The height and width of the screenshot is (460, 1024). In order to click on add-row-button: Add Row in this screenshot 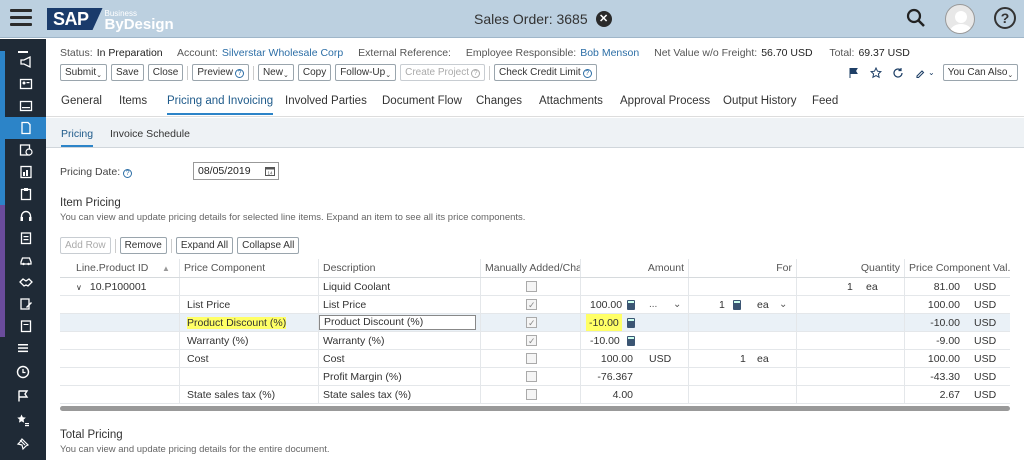, I will do `click(85, 245)`.